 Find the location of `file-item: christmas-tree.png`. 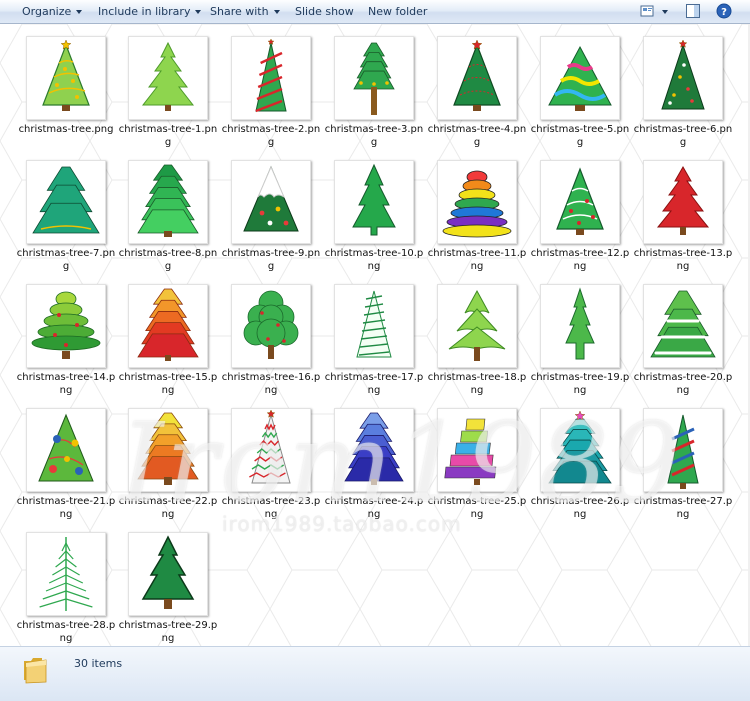

file-item: christmas-tree.png is located at coordinates (66, 91).